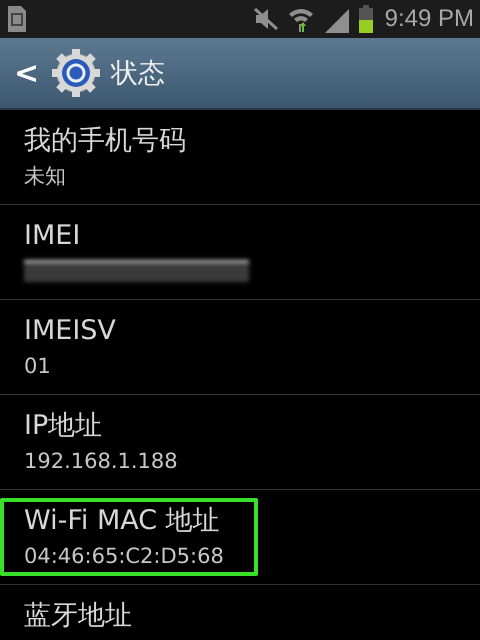  Describe the element at coordinates (105, 141) in the screenshot. I see `item-title: 我的手机号码` at that location.